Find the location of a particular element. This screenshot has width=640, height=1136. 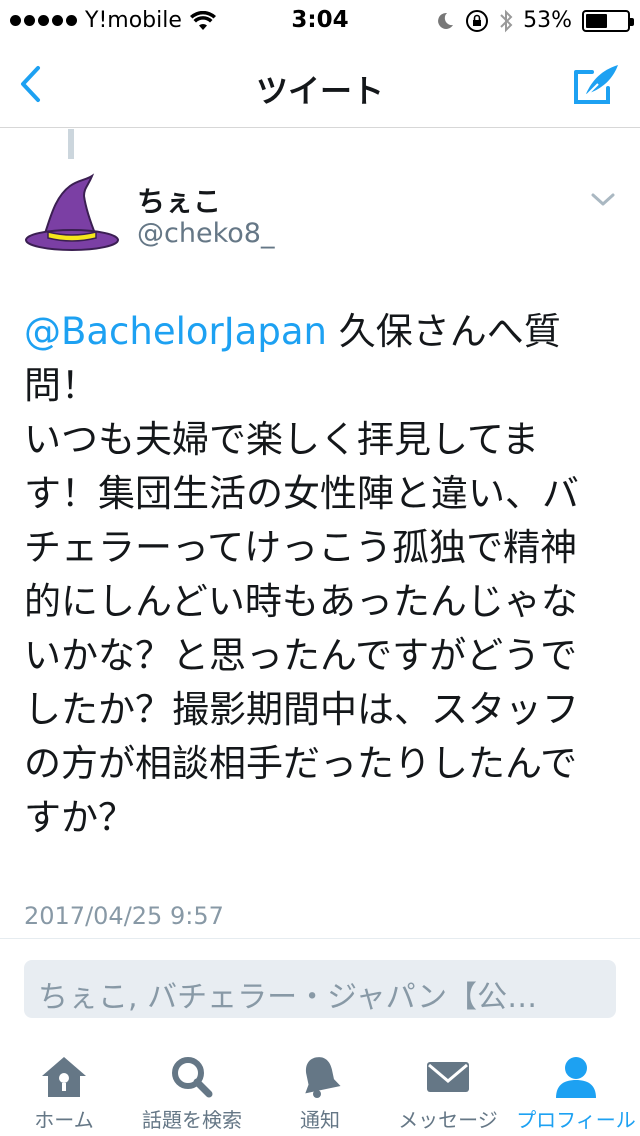

tab-messages: メッセージ is located at coordinates (448, 1091).